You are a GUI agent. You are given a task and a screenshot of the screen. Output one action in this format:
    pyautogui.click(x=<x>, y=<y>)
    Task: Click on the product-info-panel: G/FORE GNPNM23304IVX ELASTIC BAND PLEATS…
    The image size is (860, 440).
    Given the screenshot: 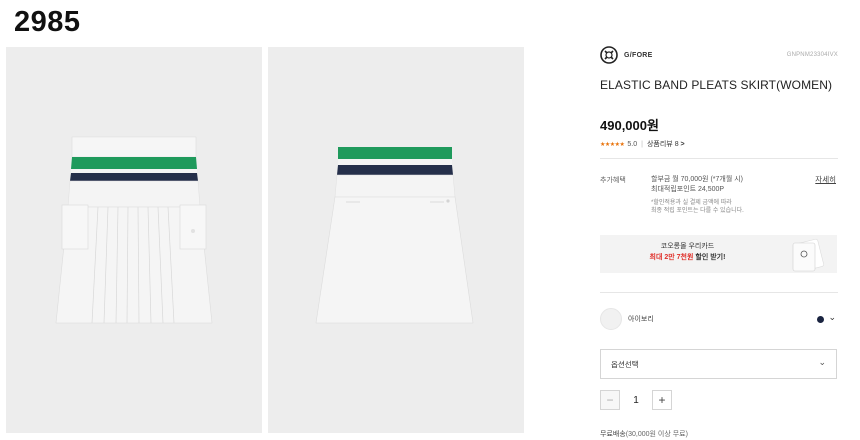 What is the action you would take?
    pyautogui.click(x=719, y=96)
    